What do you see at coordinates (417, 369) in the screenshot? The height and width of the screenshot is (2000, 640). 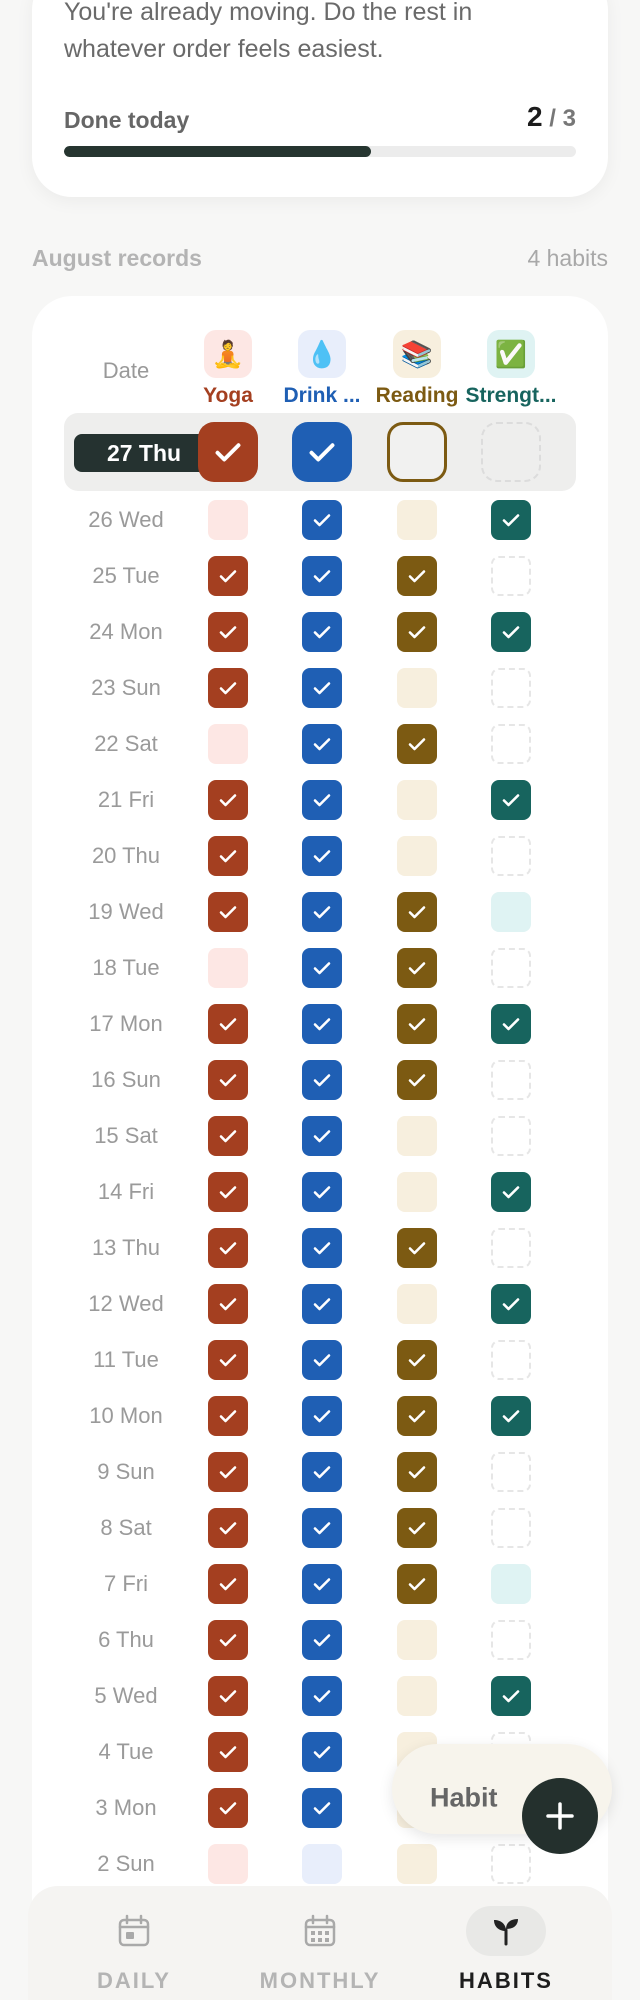 I see `habit-column-header: 📚 Reading` at bounding box center [417, 369].